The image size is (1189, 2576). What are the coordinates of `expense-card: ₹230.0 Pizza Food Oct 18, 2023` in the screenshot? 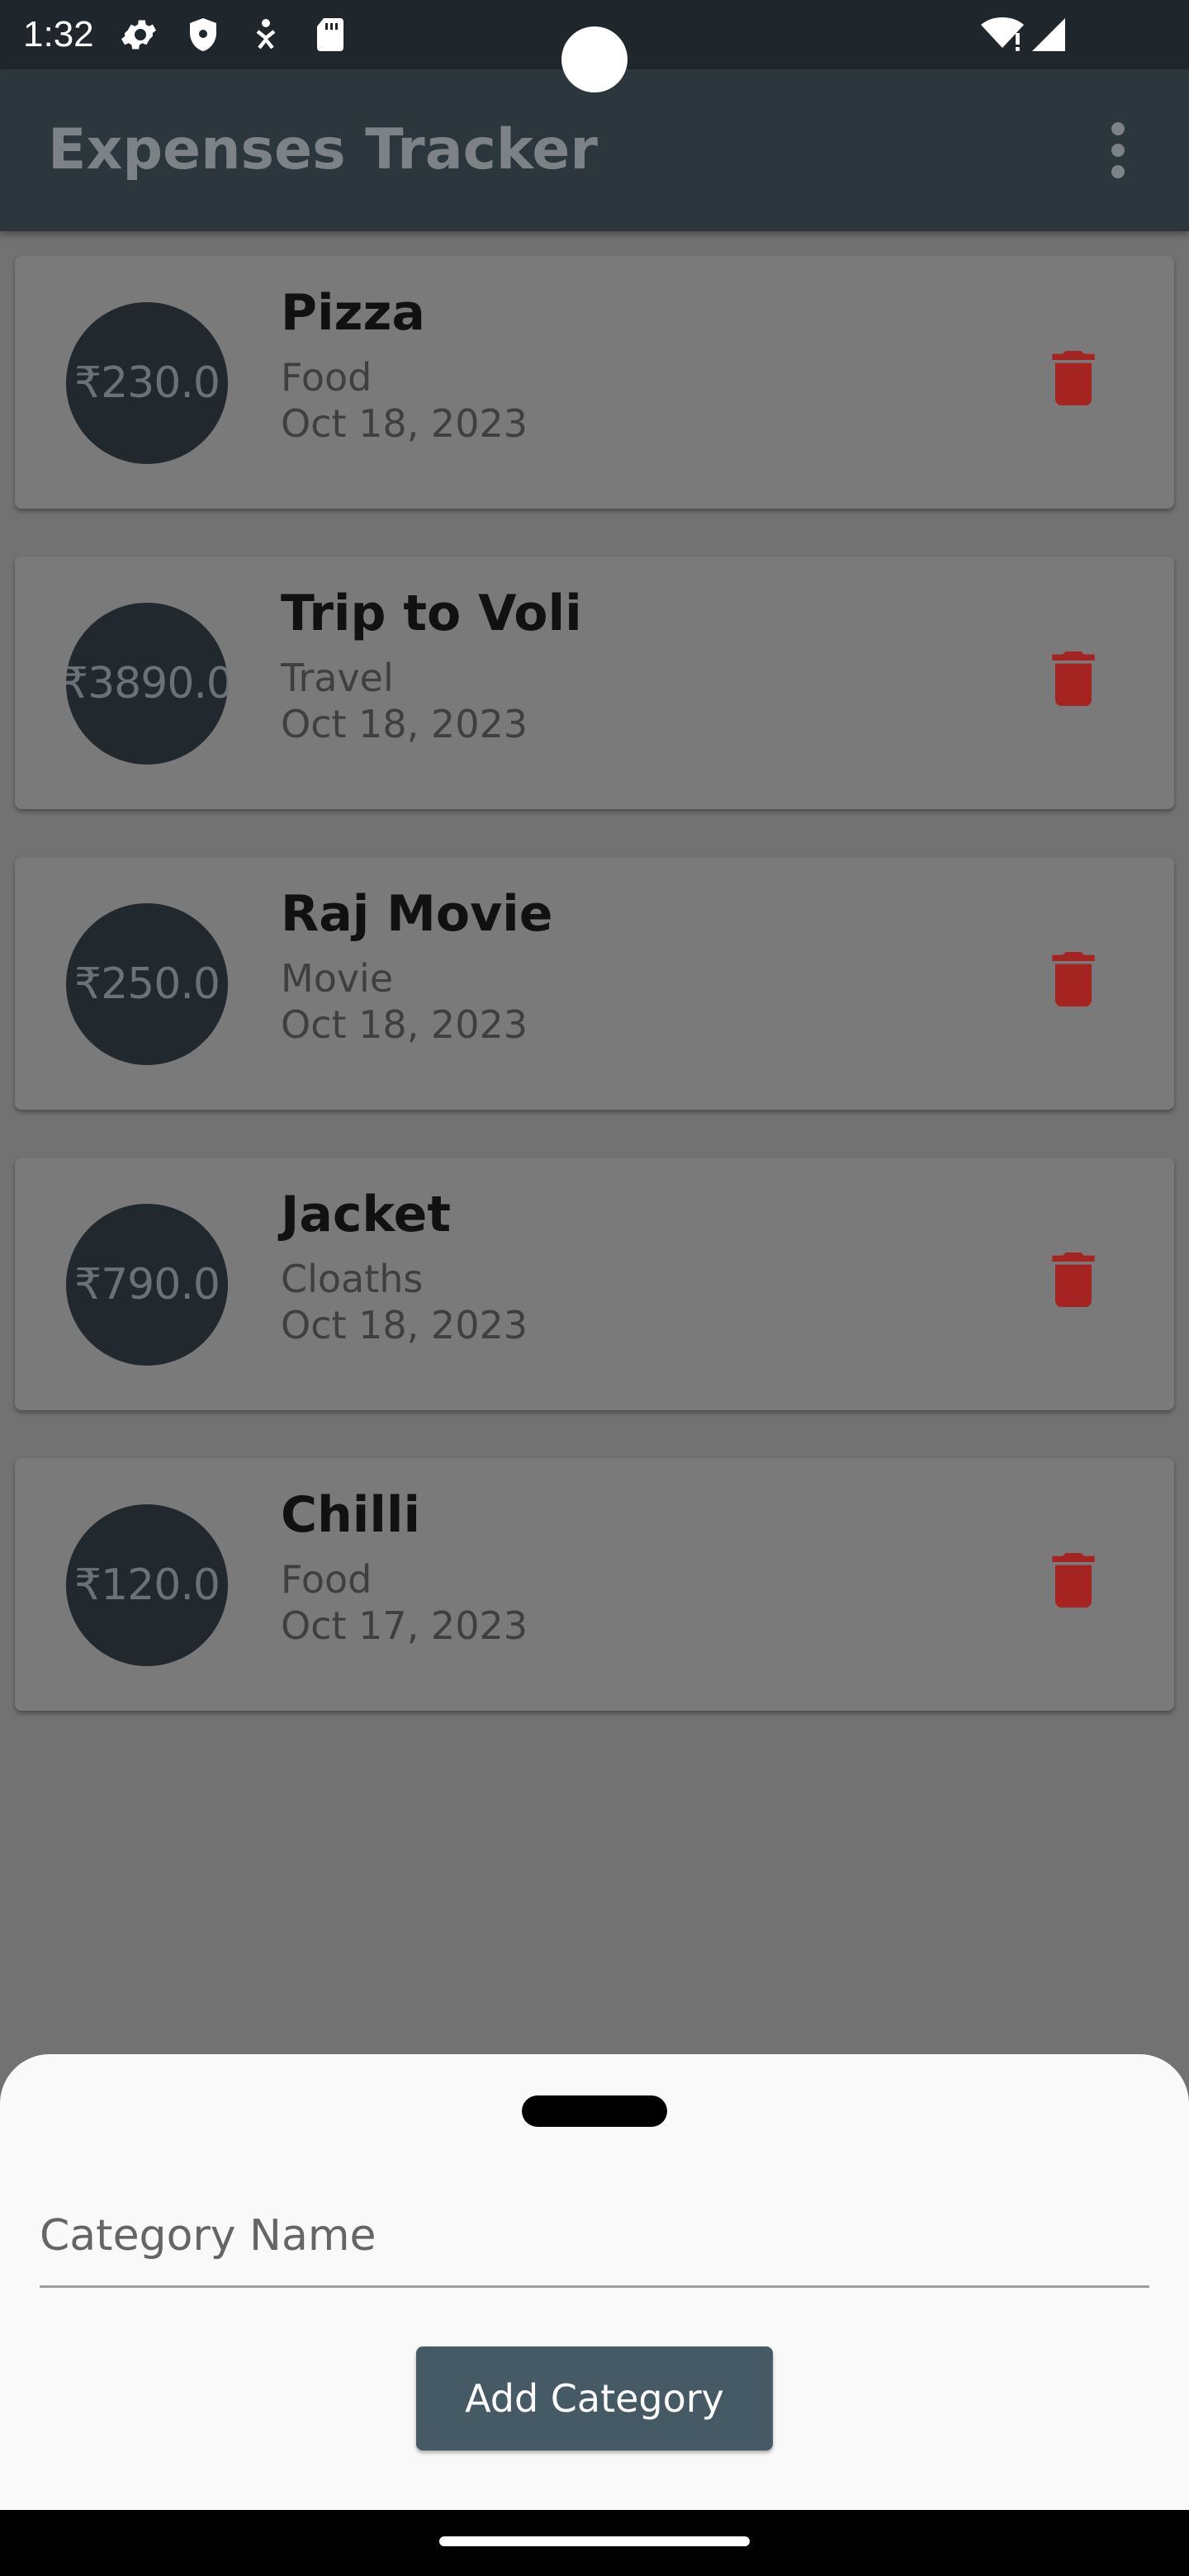 It's located at (594, 382).